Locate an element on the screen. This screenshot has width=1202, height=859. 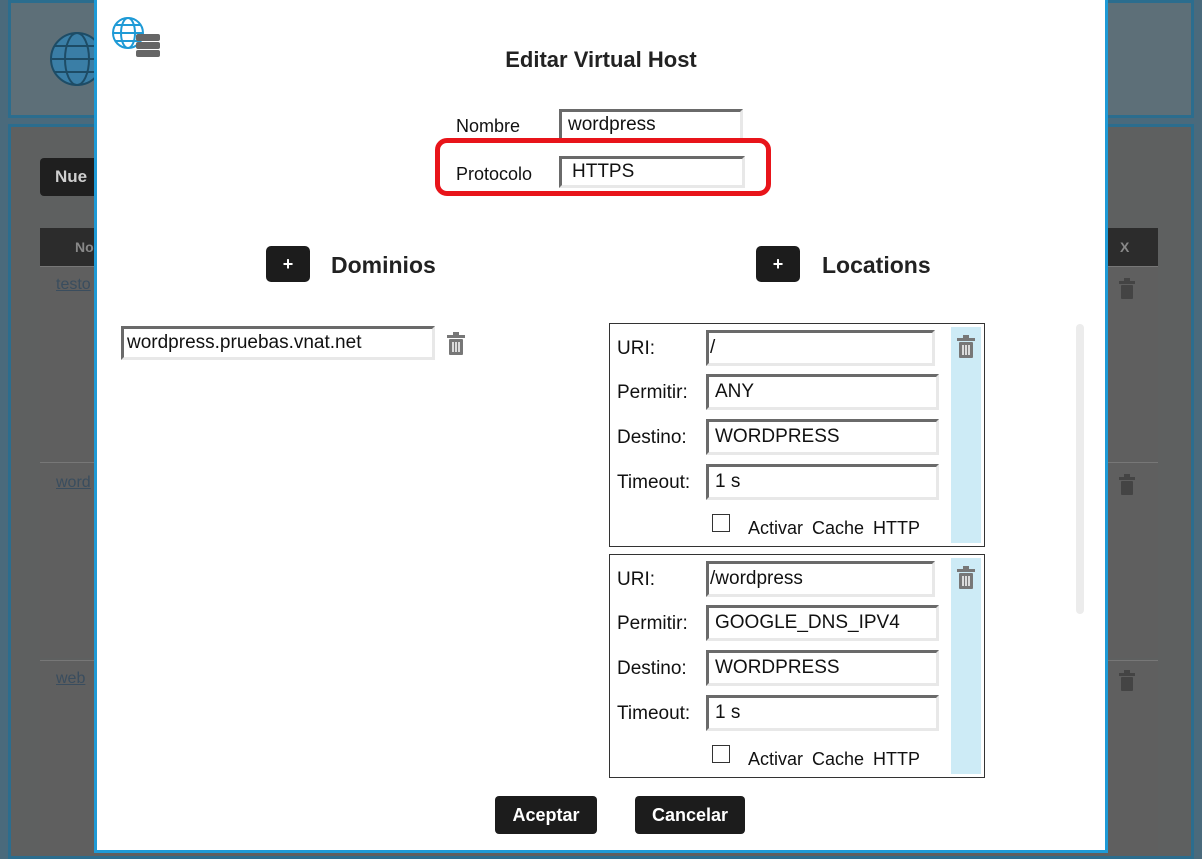
row-link: testo is located at coordinates (73, 285).